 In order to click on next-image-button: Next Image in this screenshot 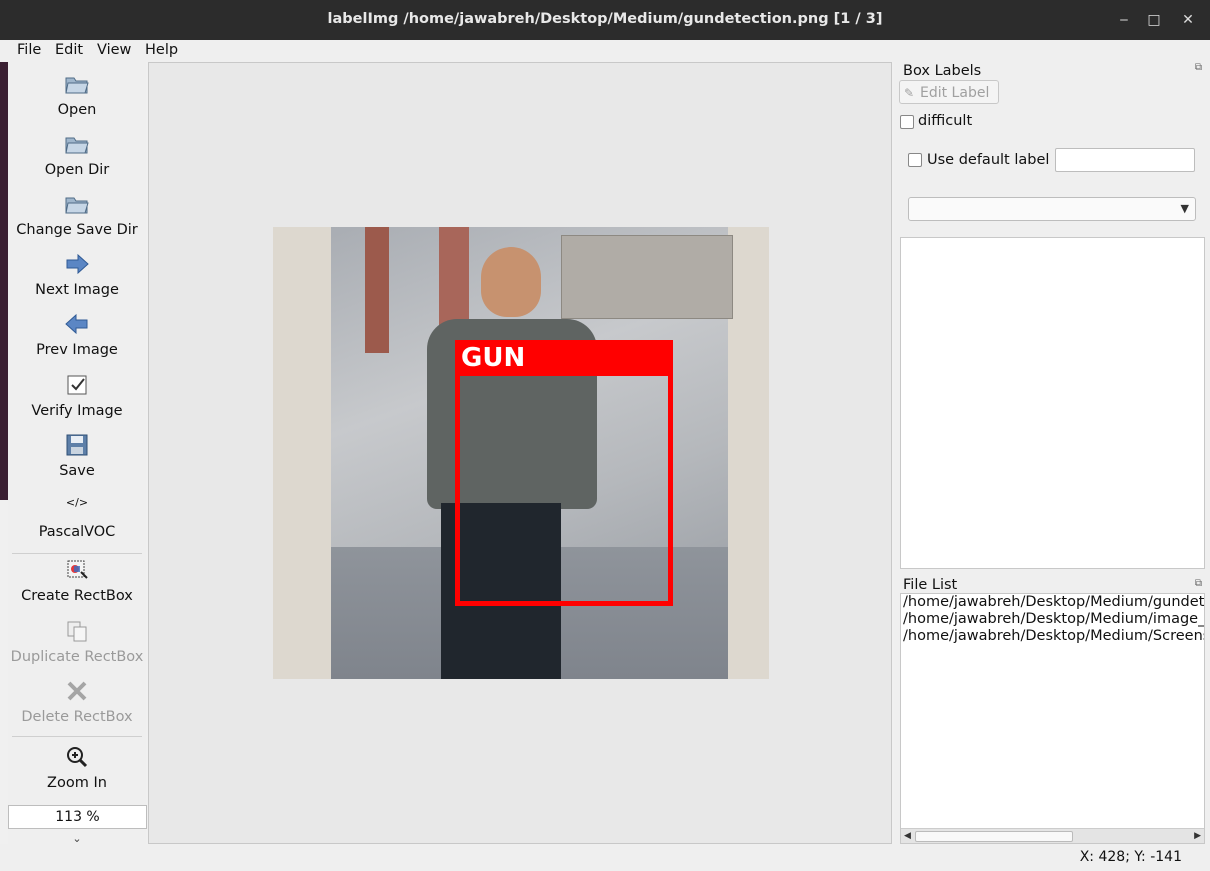, I will do `click(77, 275)`.